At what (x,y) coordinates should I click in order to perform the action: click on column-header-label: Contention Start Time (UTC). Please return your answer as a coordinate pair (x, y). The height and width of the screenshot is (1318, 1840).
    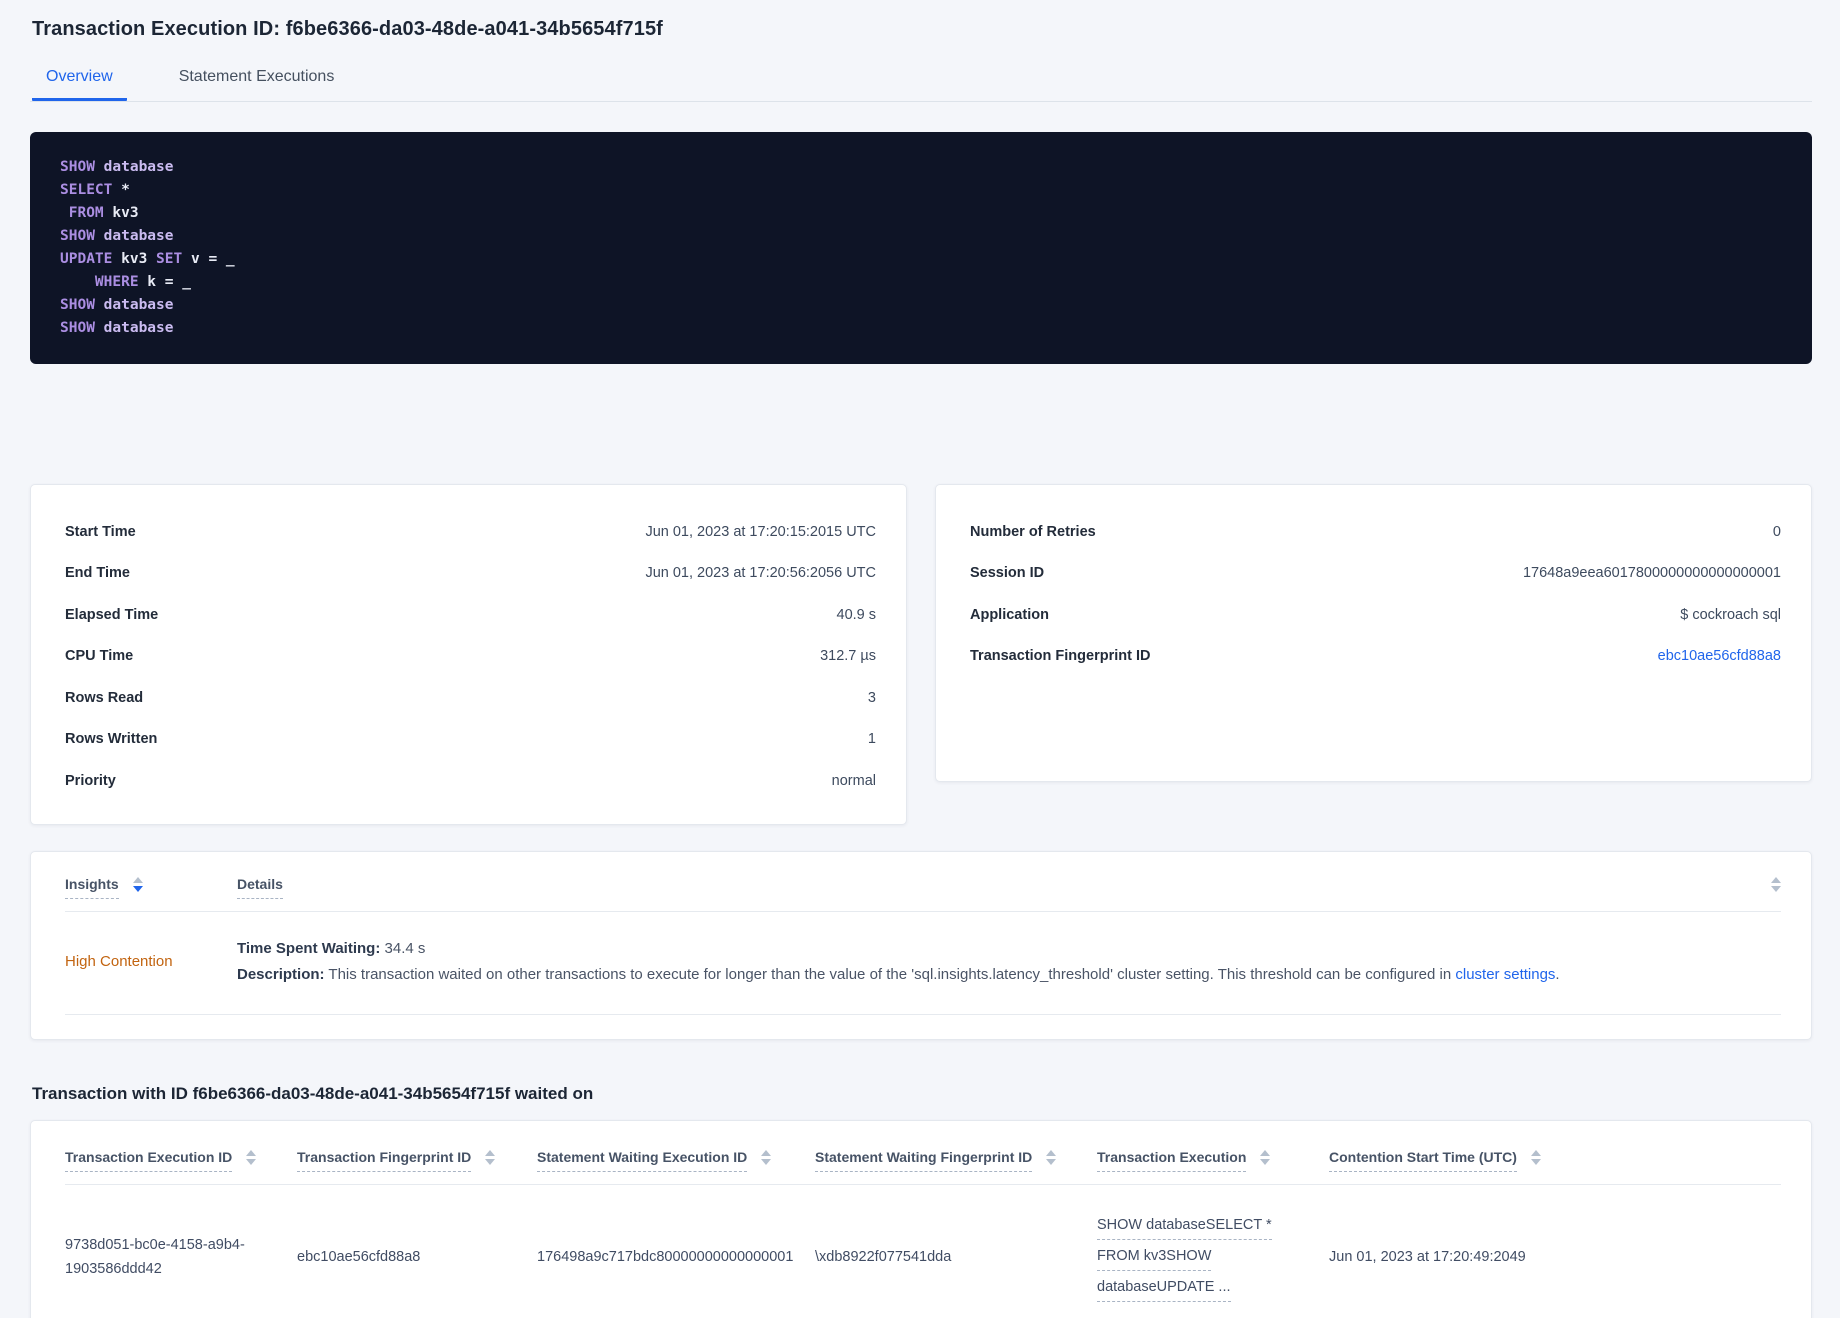
    Looking at the image, I should click on (1423, 1160).